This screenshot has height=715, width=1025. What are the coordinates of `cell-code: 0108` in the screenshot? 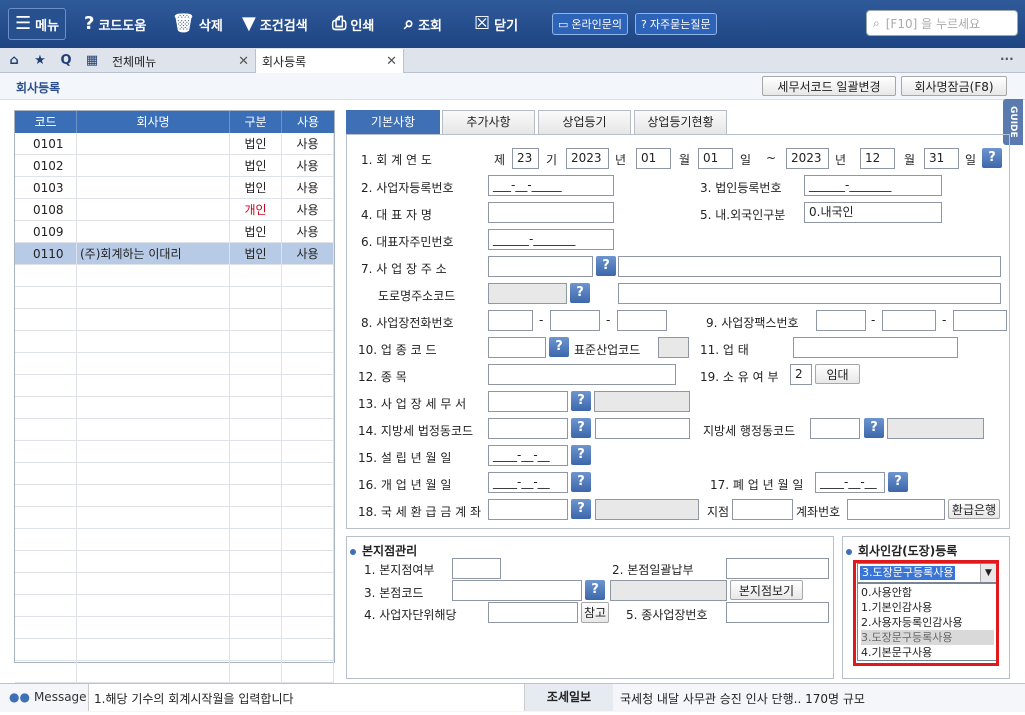 It's located at (46, 210).